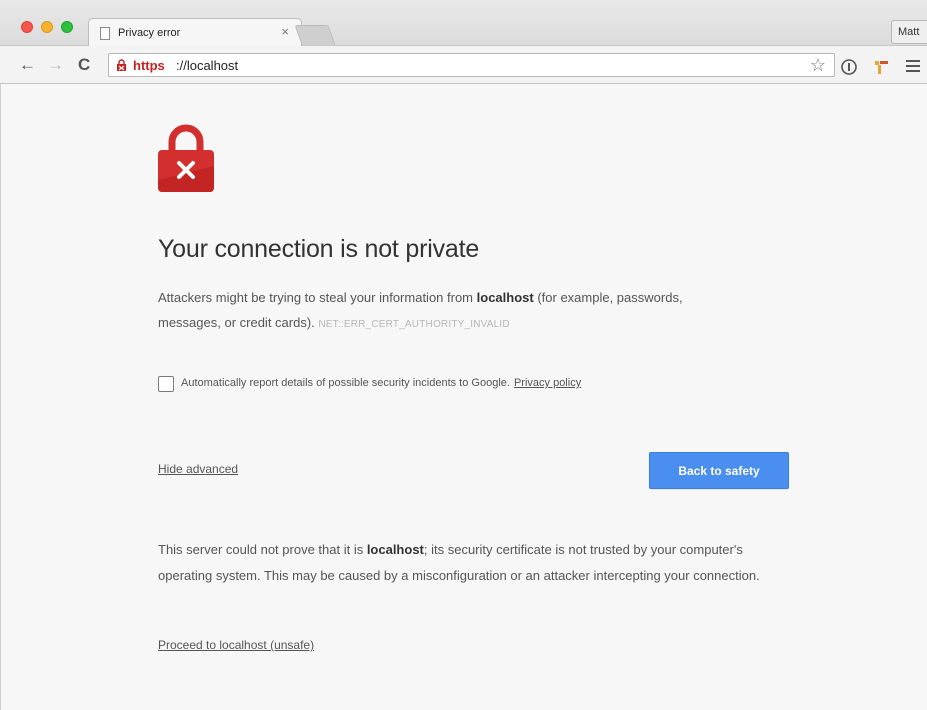 This screenshot has height=710, width=927. Describe the element at coordinates (463, 23) in the screenshot. I see `title-bar: Privacy error × Matt` at that location.